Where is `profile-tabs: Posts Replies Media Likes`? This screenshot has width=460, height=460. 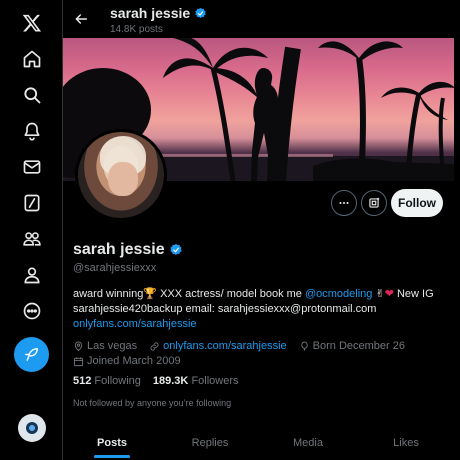 profile-tabs: Posts Replies Media Likes is located at coordinates (259, 442).